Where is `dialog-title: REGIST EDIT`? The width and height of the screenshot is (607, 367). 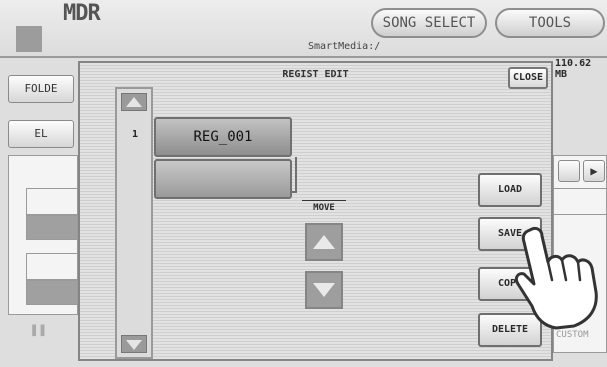
dialog-title: REGIST EDIT is located at coordinates (315, 74).